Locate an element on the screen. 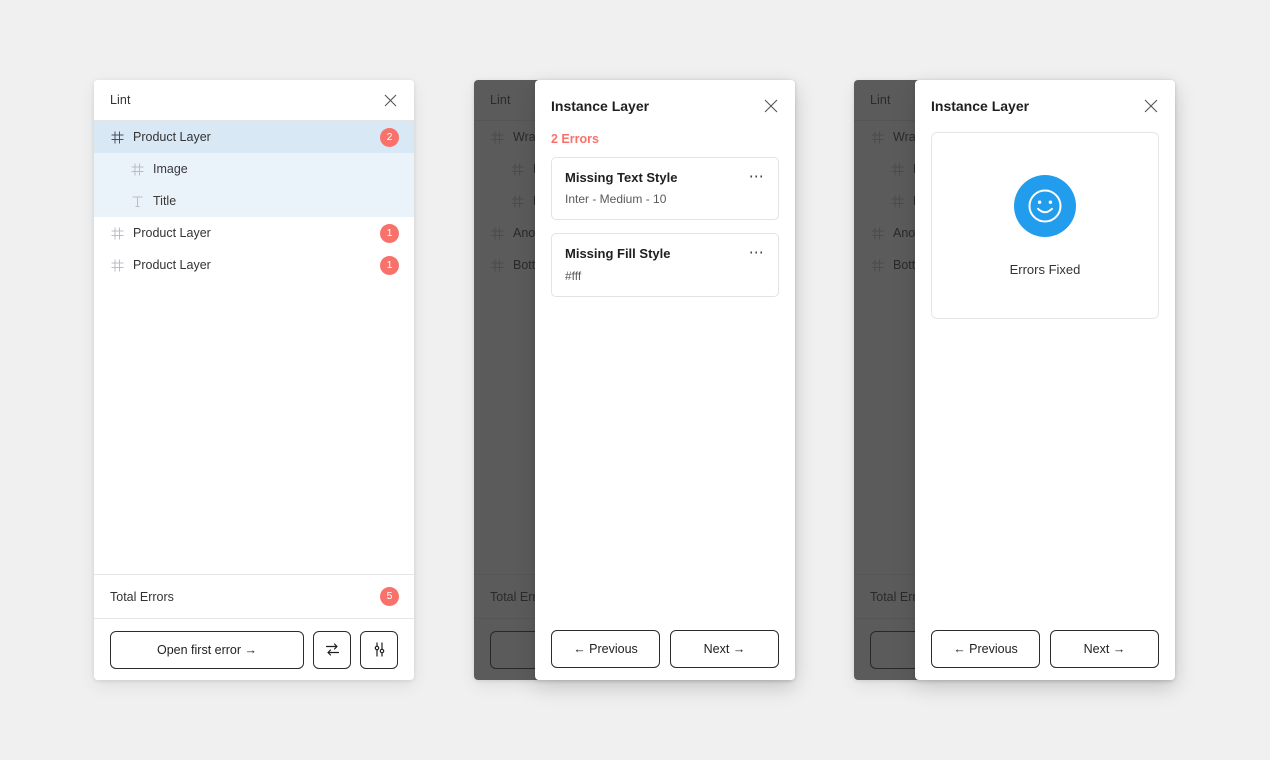  text-icon is located at coordinates (137, 201).